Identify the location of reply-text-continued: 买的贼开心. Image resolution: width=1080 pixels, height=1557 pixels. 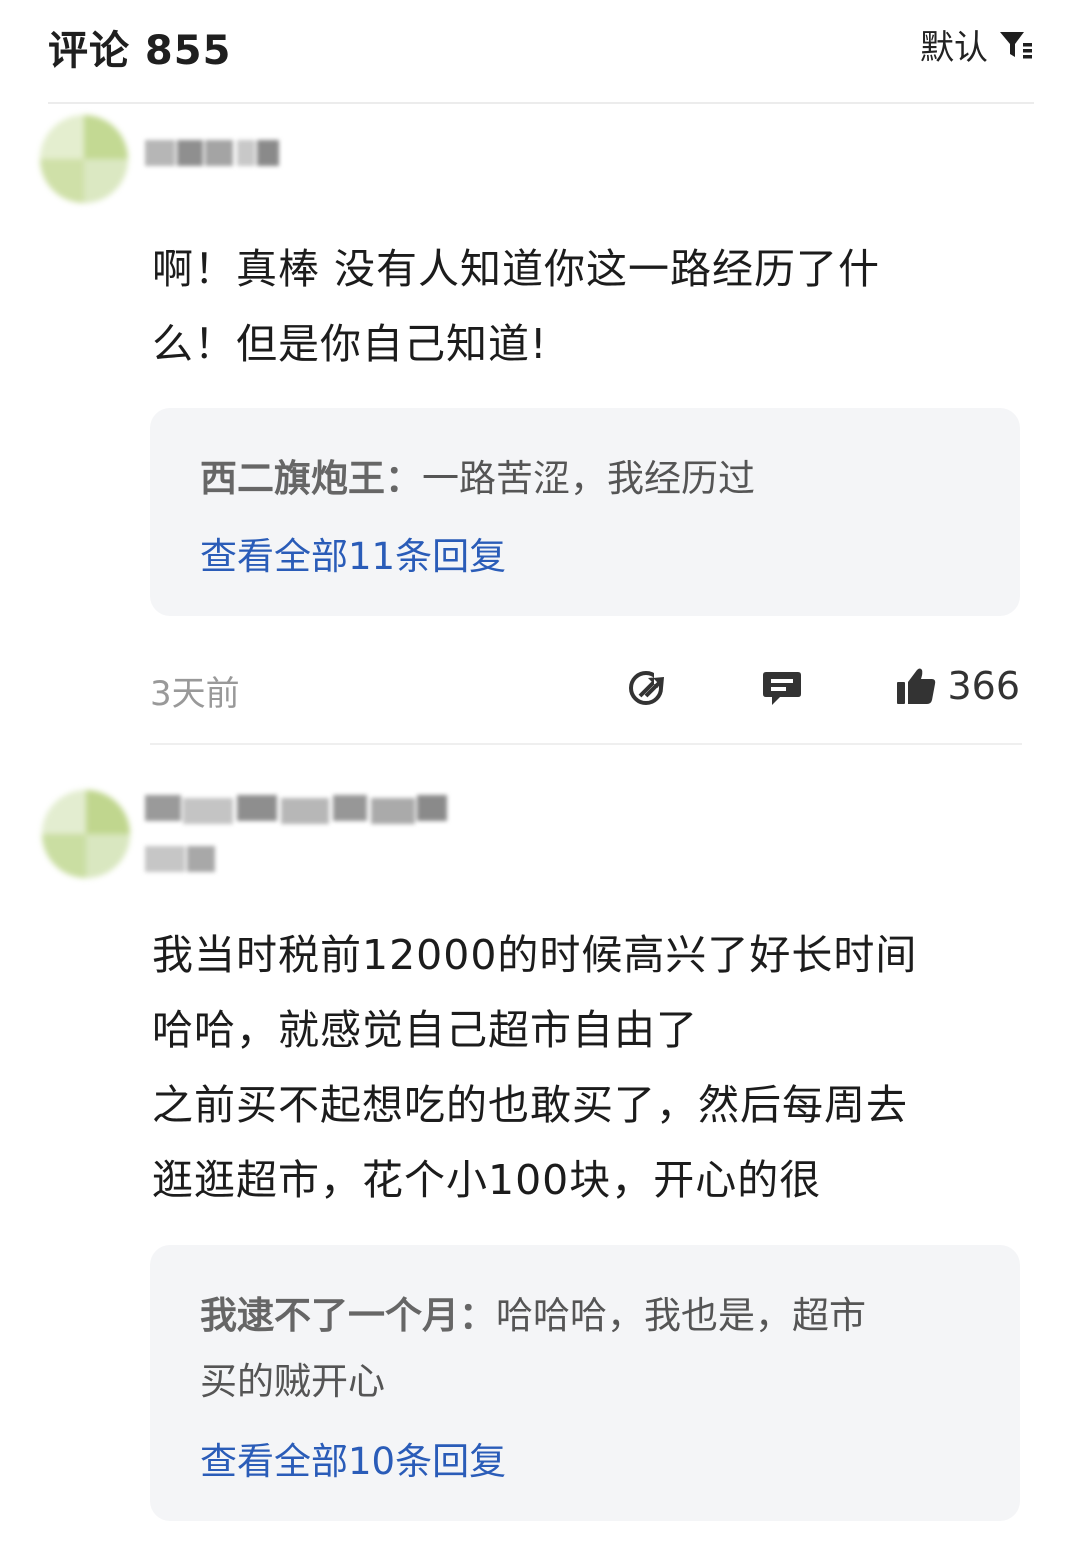
(292, 1381).